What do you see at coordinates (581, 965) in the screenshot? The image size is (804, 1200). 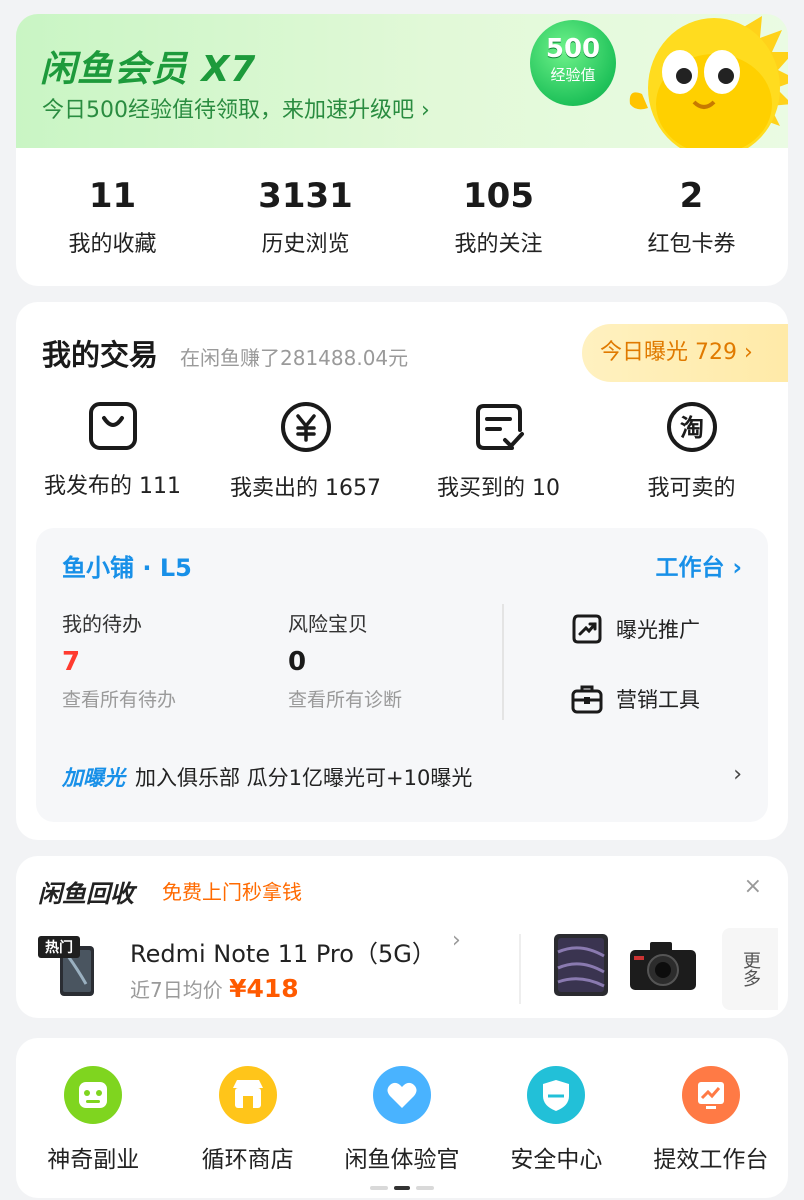 I see `tablet-thumbnail` at bounding box center [581, 965].